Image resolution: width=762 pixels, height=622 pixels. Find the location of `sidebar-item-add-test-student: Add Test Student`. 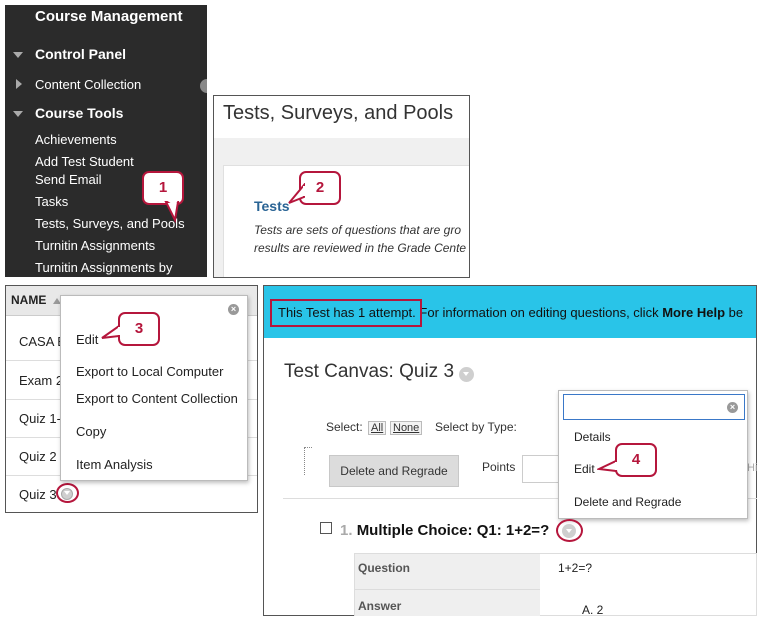

sidebar-item-add-test-student: Add Test Student is located at coordinates (84, 161).